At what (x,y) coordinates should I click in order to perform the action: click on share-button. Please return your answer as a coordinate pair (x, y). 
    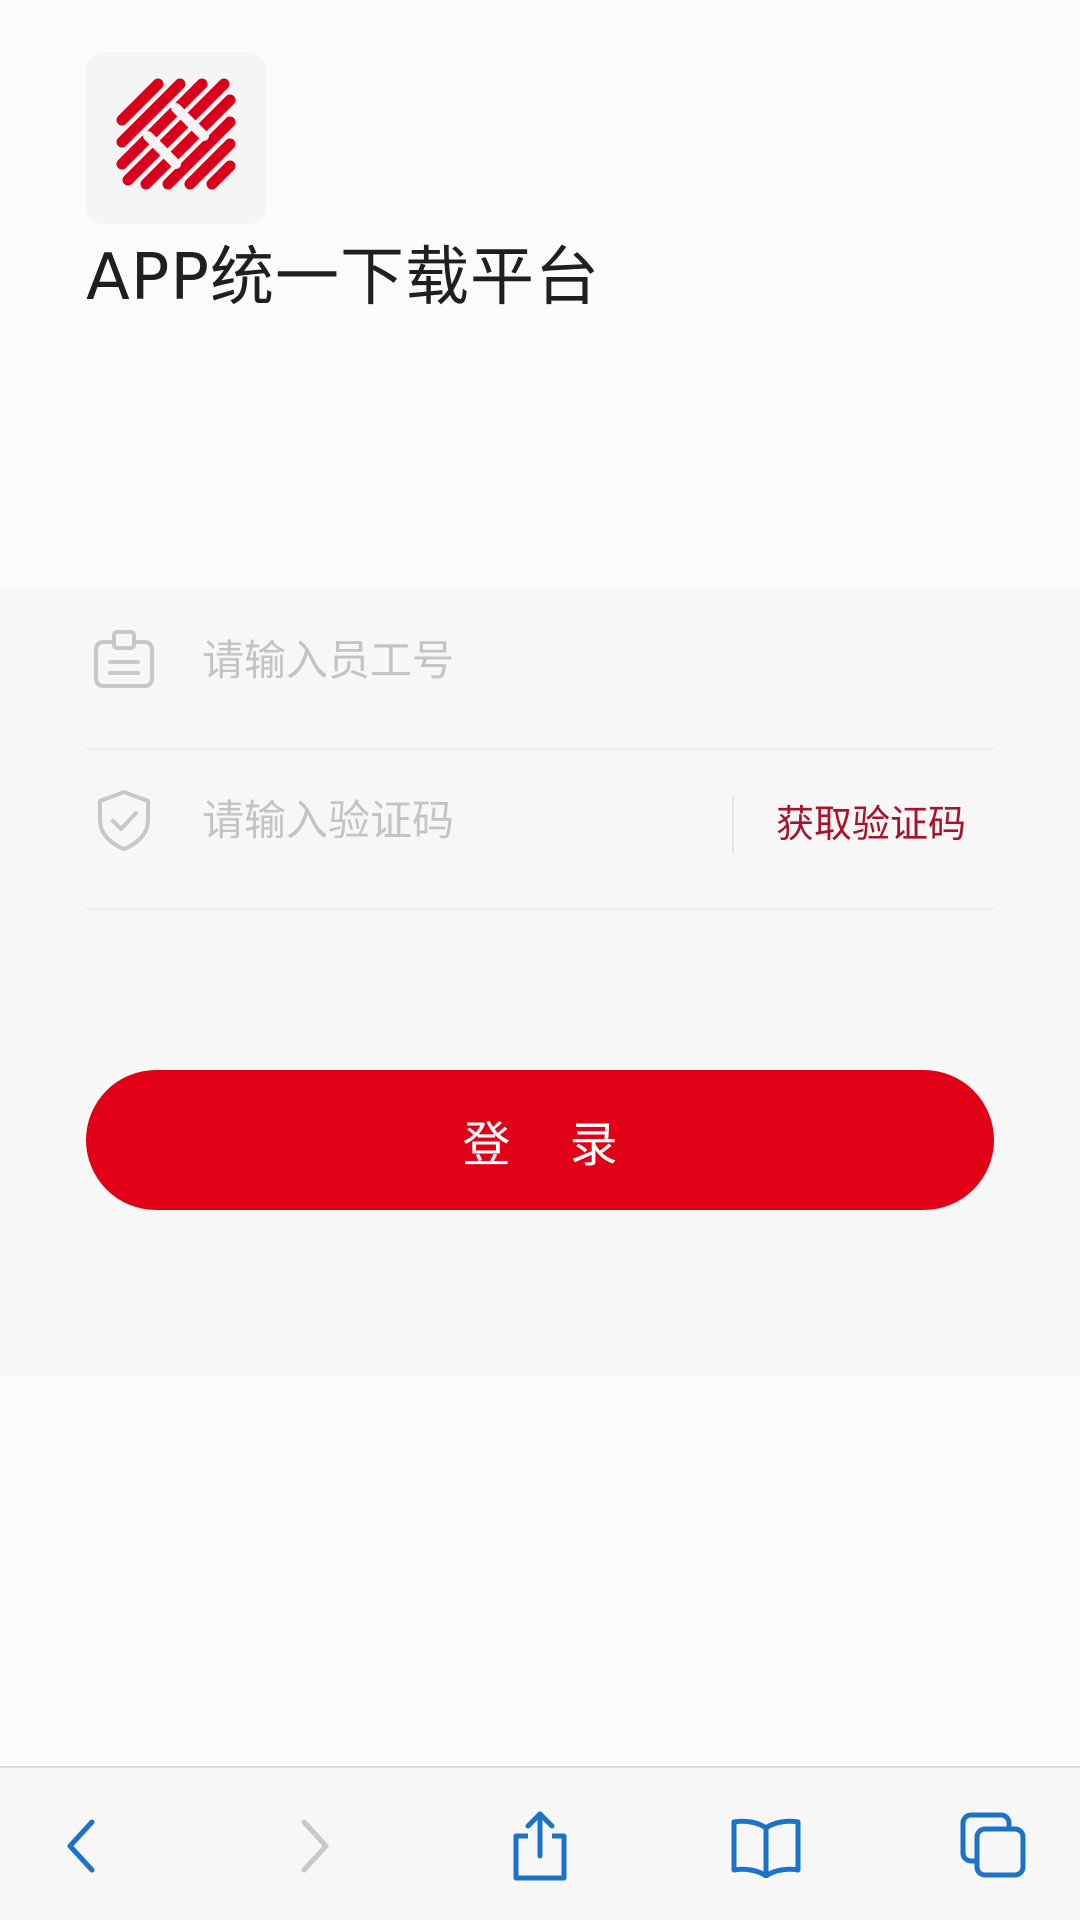
    Looking at the image, I should click on (540, 1848).